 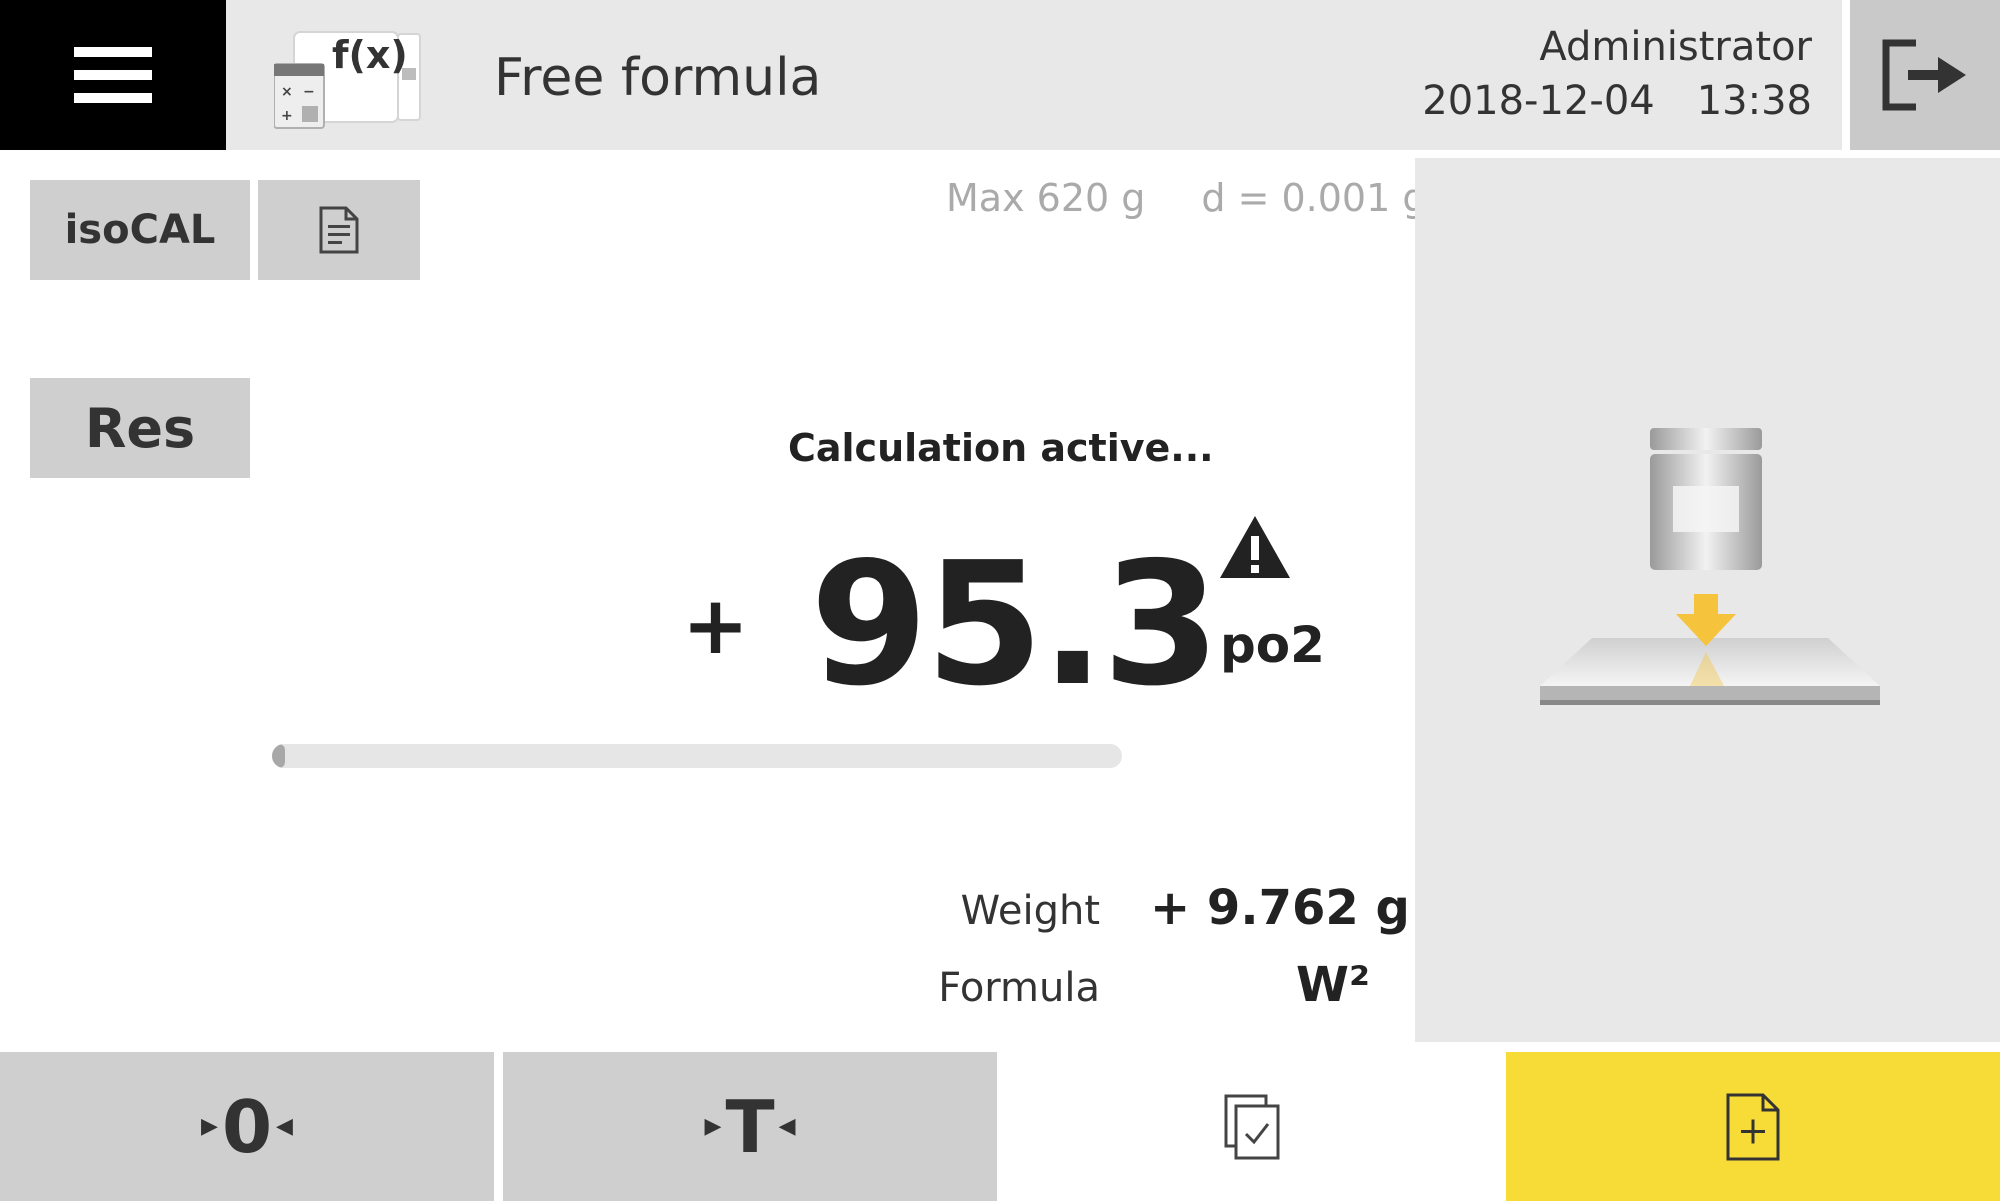 What do you see at coordinates (697, 756) in the screenshot?
I see `calculation-progress-bar` at bounding box center [697, 756].